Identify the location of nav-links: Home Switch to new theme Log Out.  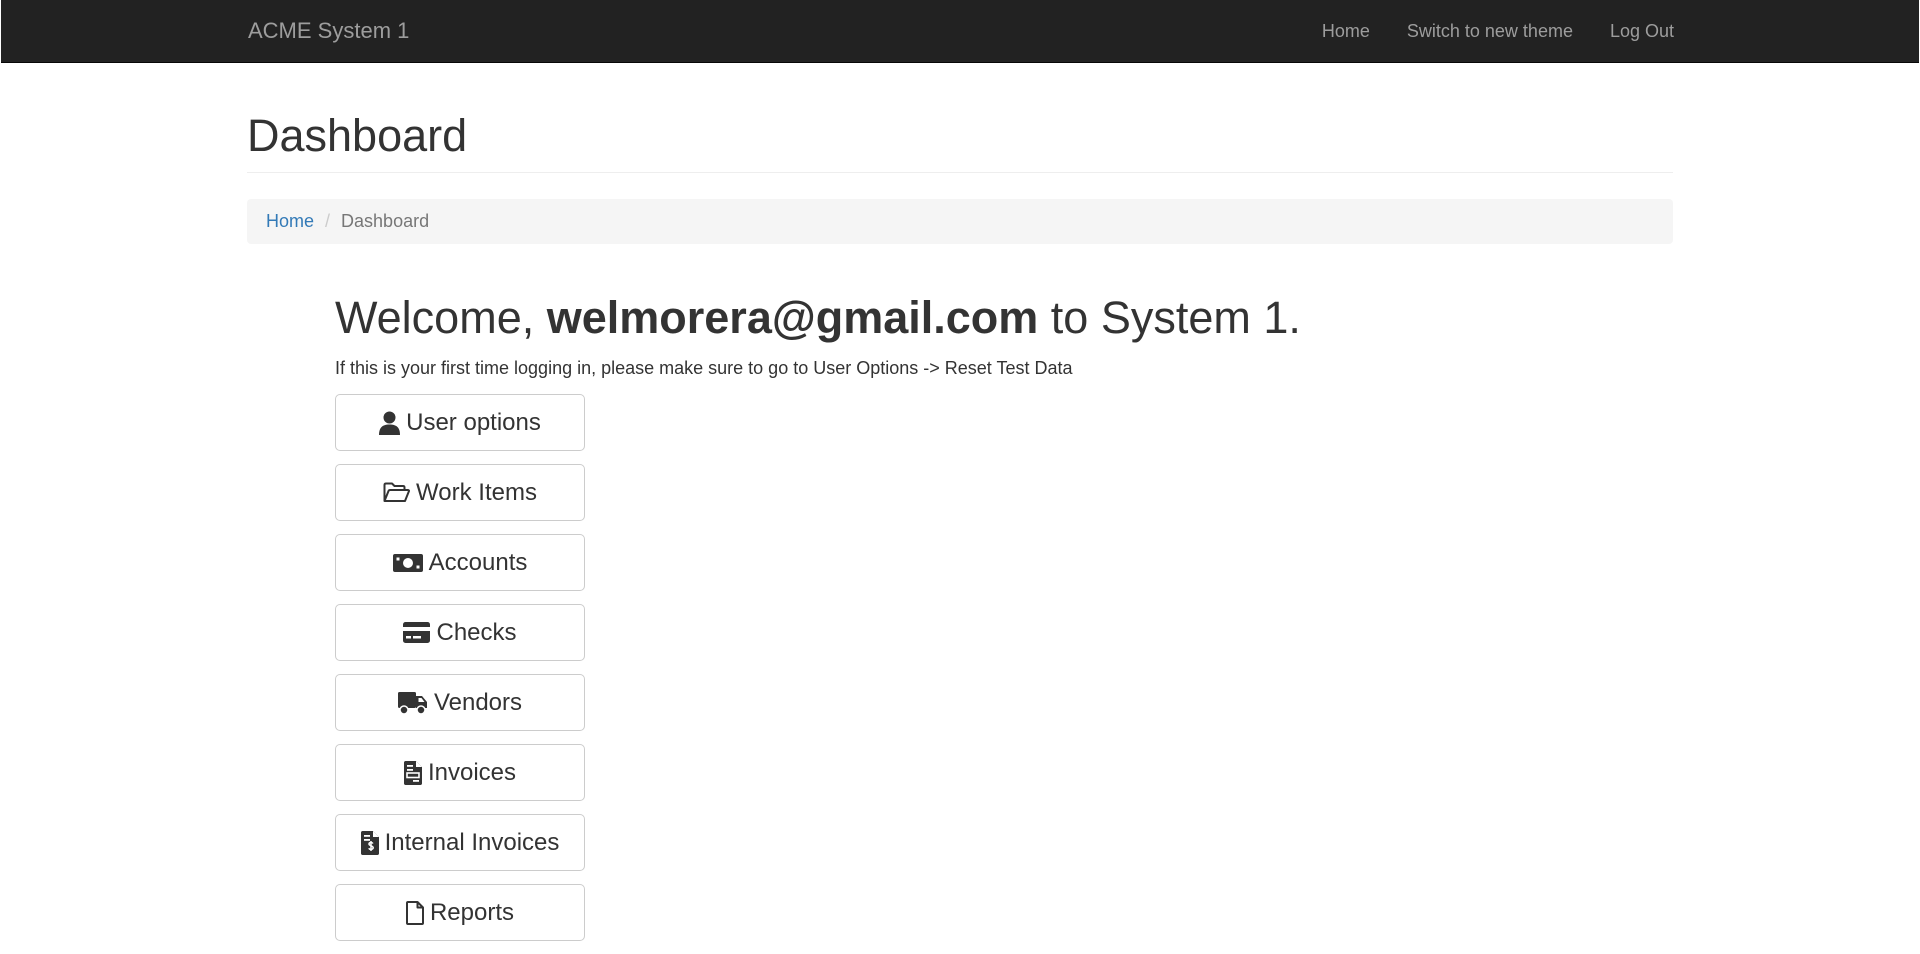
(1479, 31).